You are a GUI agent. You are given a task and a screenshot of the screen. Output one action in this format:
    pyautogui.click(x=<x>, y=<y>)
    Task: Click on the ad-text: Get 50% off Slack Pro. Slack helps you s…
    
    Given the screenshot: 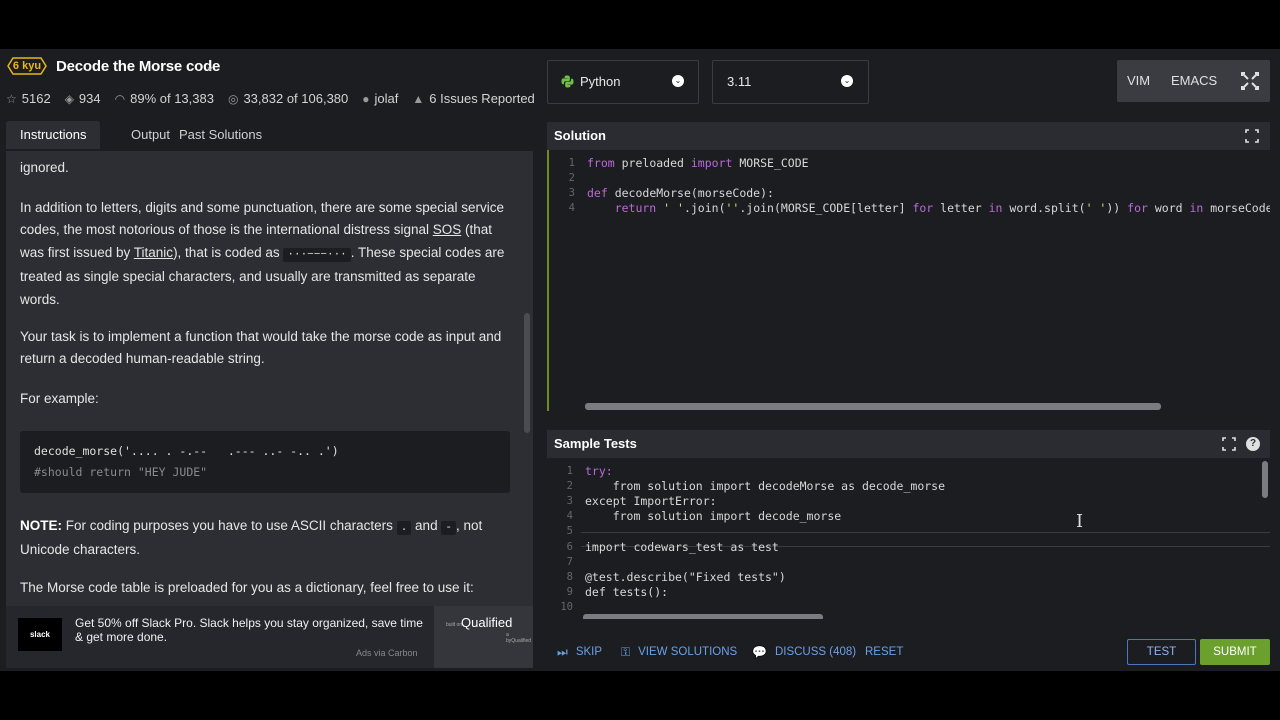 What is the action you would take?
    pyautogui.click(x=252, y=630)
    